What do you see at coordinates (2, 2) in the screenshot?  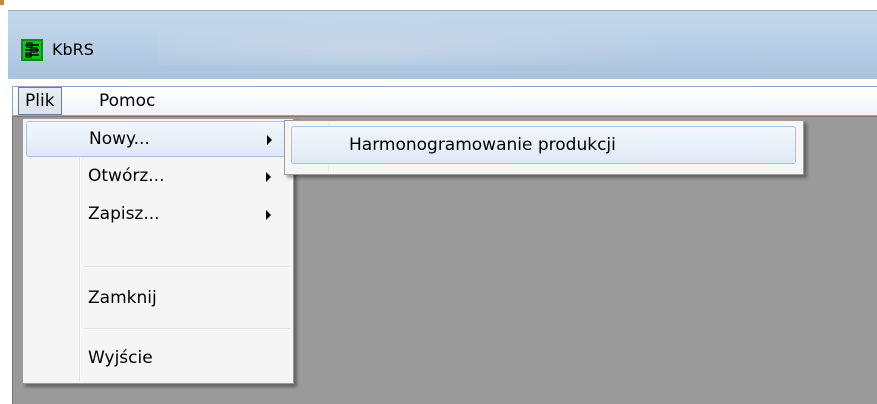 I see `corner-mark` at bounding box center [2, 2].